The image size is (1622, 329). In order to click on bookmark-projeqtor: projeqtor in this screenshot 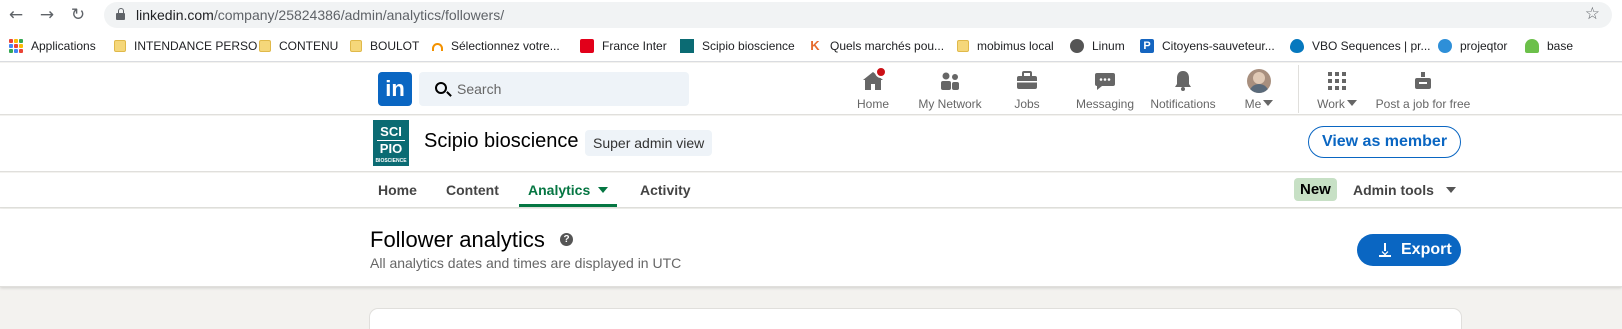, I will do `click(1472, 46)`.